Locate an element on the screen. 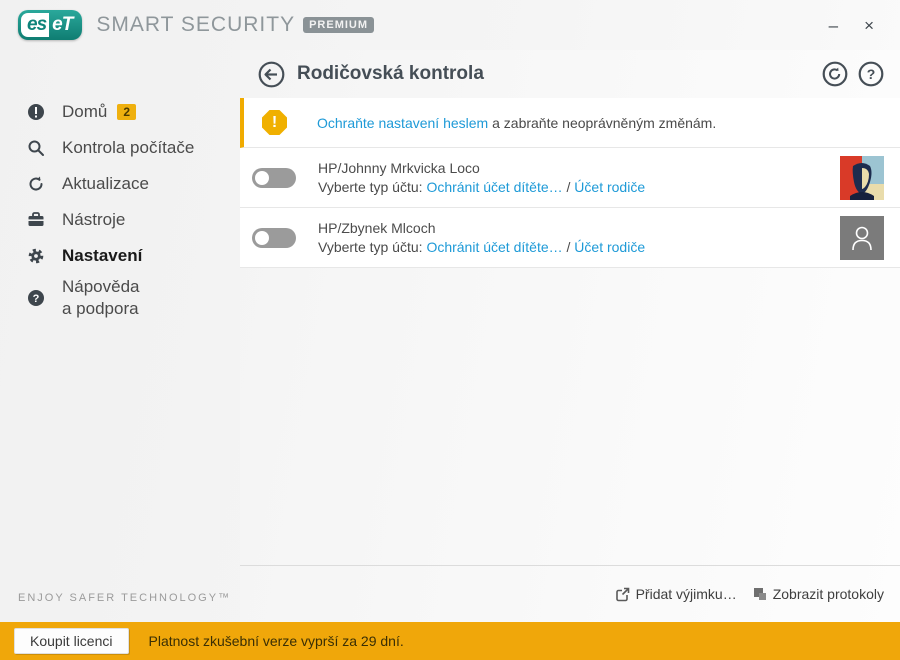 This screenshot has height=660, width=900. share-arrow-icon is located at coordinates (622, 594).